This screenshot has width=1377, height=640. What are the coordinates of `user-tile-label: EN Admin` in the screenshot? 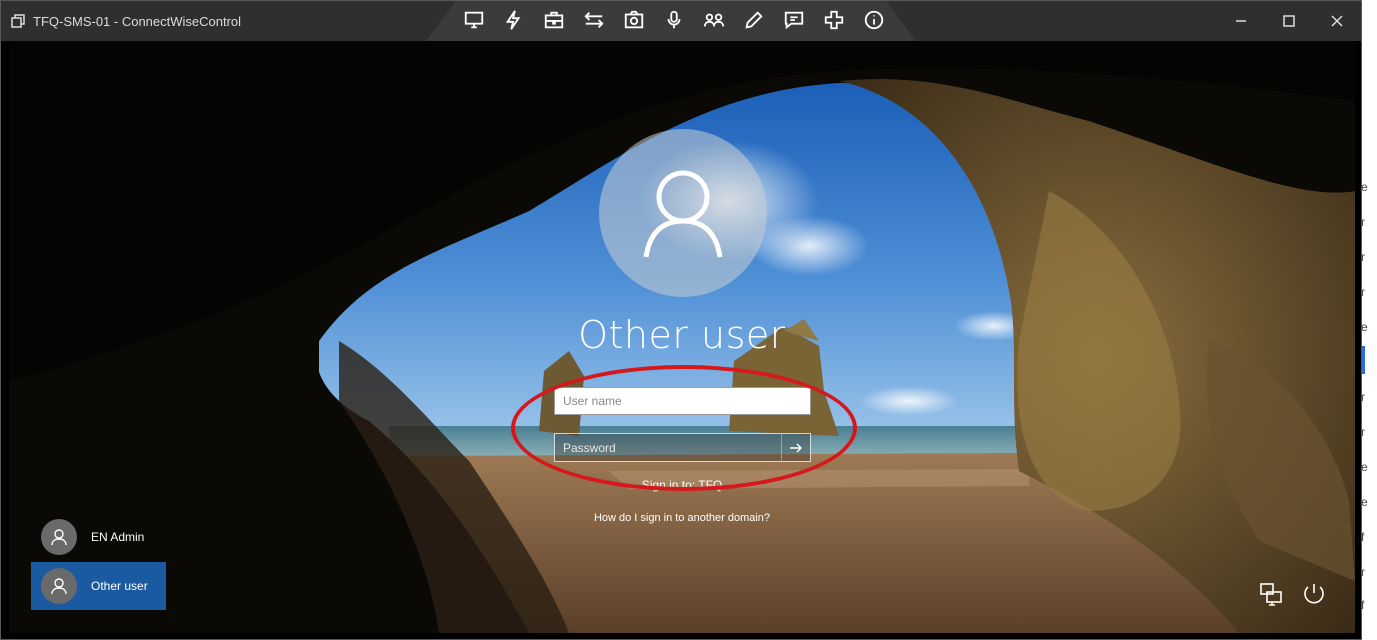 It's located at (118, 537).